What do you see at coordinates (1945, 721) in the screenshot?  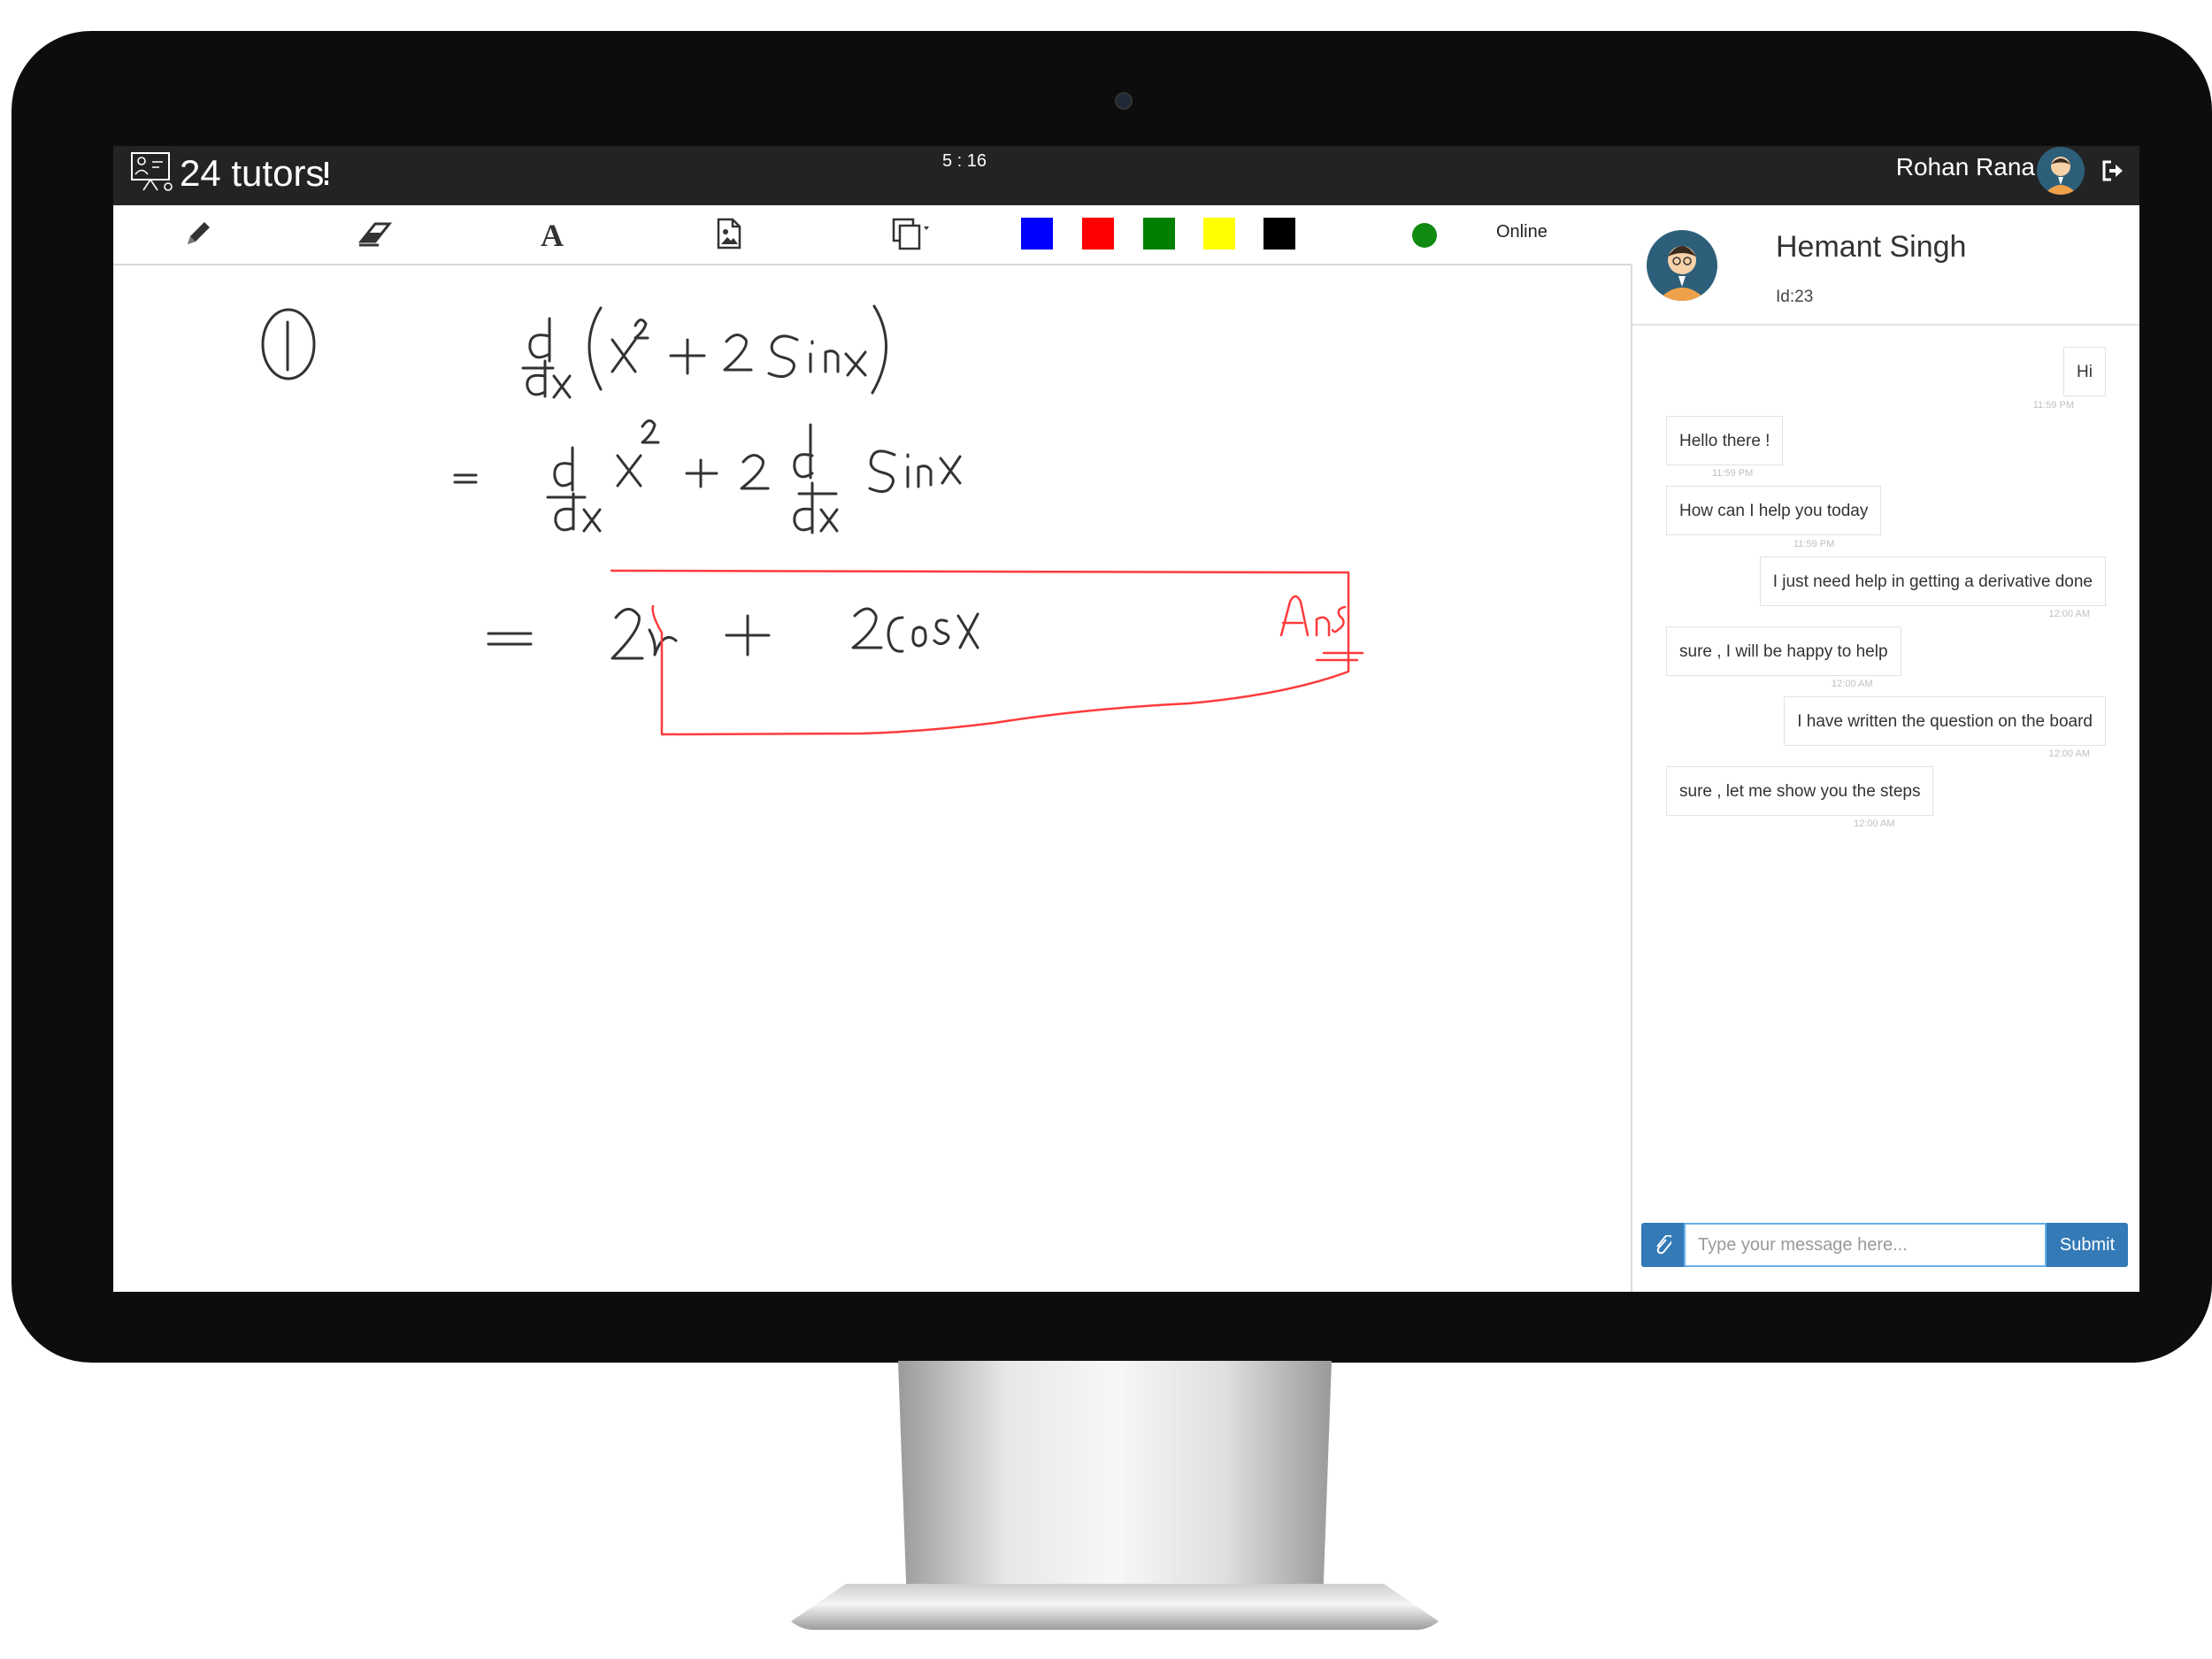 I see `message-bubble: I have written the question on the board` at bounding box center [1945, 721].